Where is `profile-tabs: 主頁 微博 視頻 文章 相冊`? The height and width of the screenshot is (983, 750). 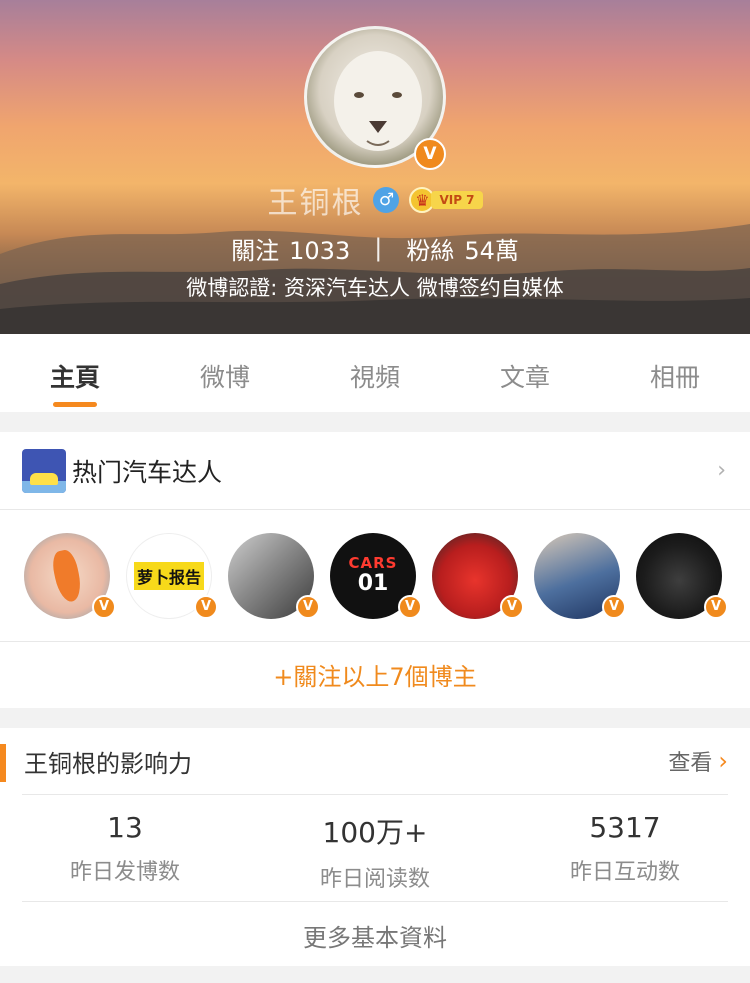
profile-tabs: 主頁 微博 視頻 文章 相冊 is located at coordinates (375, 373).